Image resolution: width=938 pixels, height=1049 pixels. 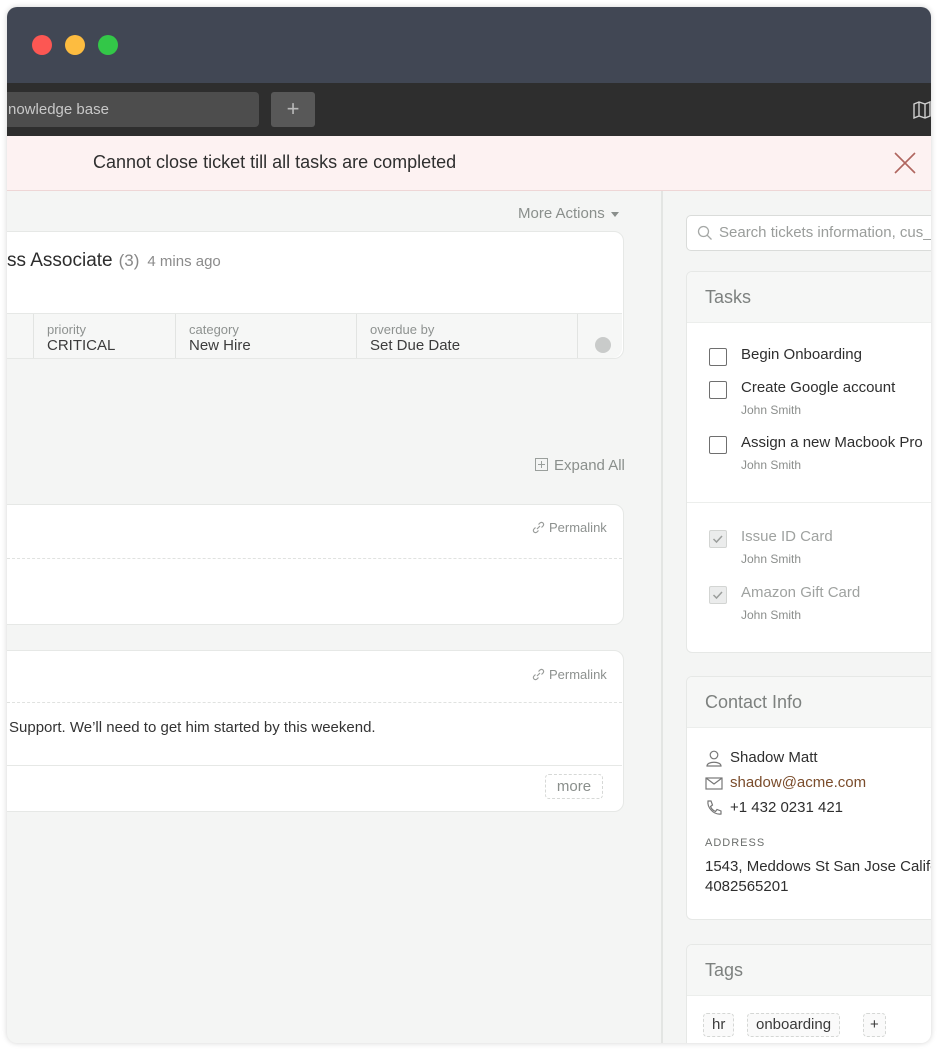 What do you see at coordinates (714, 783) in the screenshot?
I see `mail-icon` at bounding box center [714, 783].